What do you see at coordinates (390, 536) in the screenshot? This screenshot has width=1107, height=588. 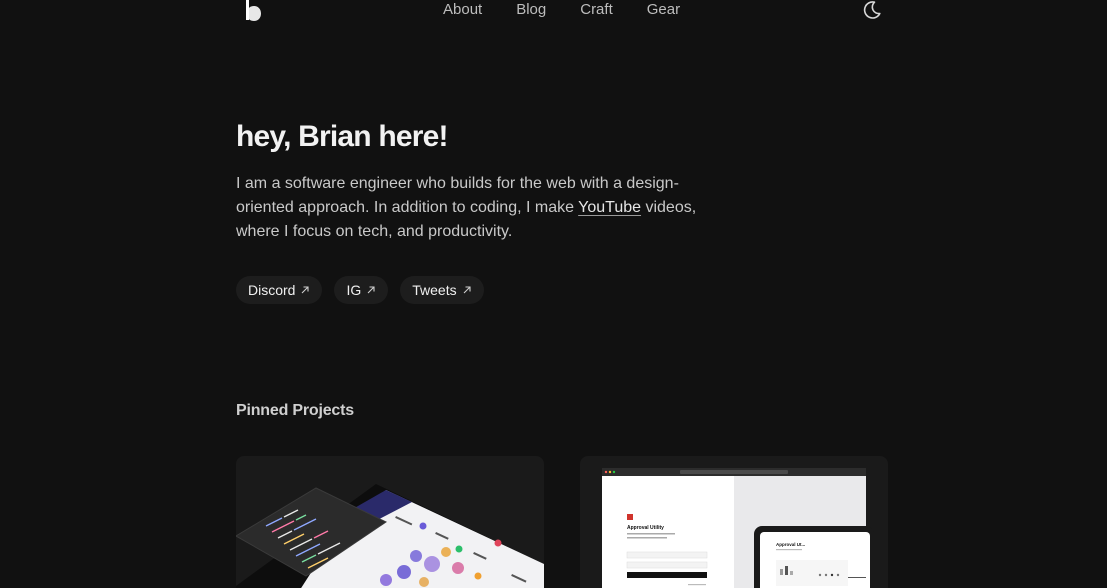 I see `project-1-thumbnail` at bounding box center [390, 536].